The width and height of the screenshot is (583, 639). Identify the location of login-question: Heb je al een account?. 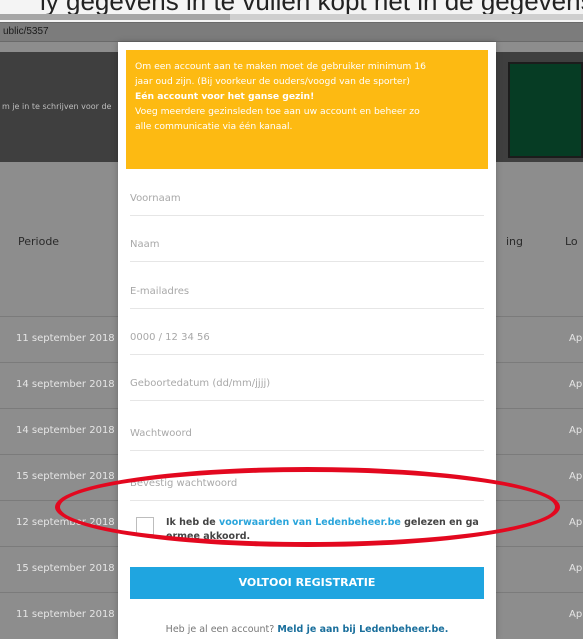
(221, 629).